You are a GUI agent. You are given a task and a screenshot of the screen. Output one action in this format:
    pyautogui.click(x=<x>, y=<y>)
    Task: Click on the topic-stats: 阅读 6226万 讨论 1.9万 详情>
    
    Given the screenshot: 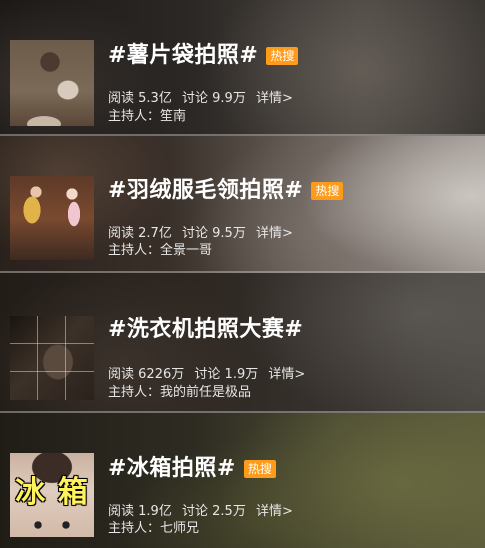 What is the action you would take?
    pyautogui.click(x=209, y=375)
    